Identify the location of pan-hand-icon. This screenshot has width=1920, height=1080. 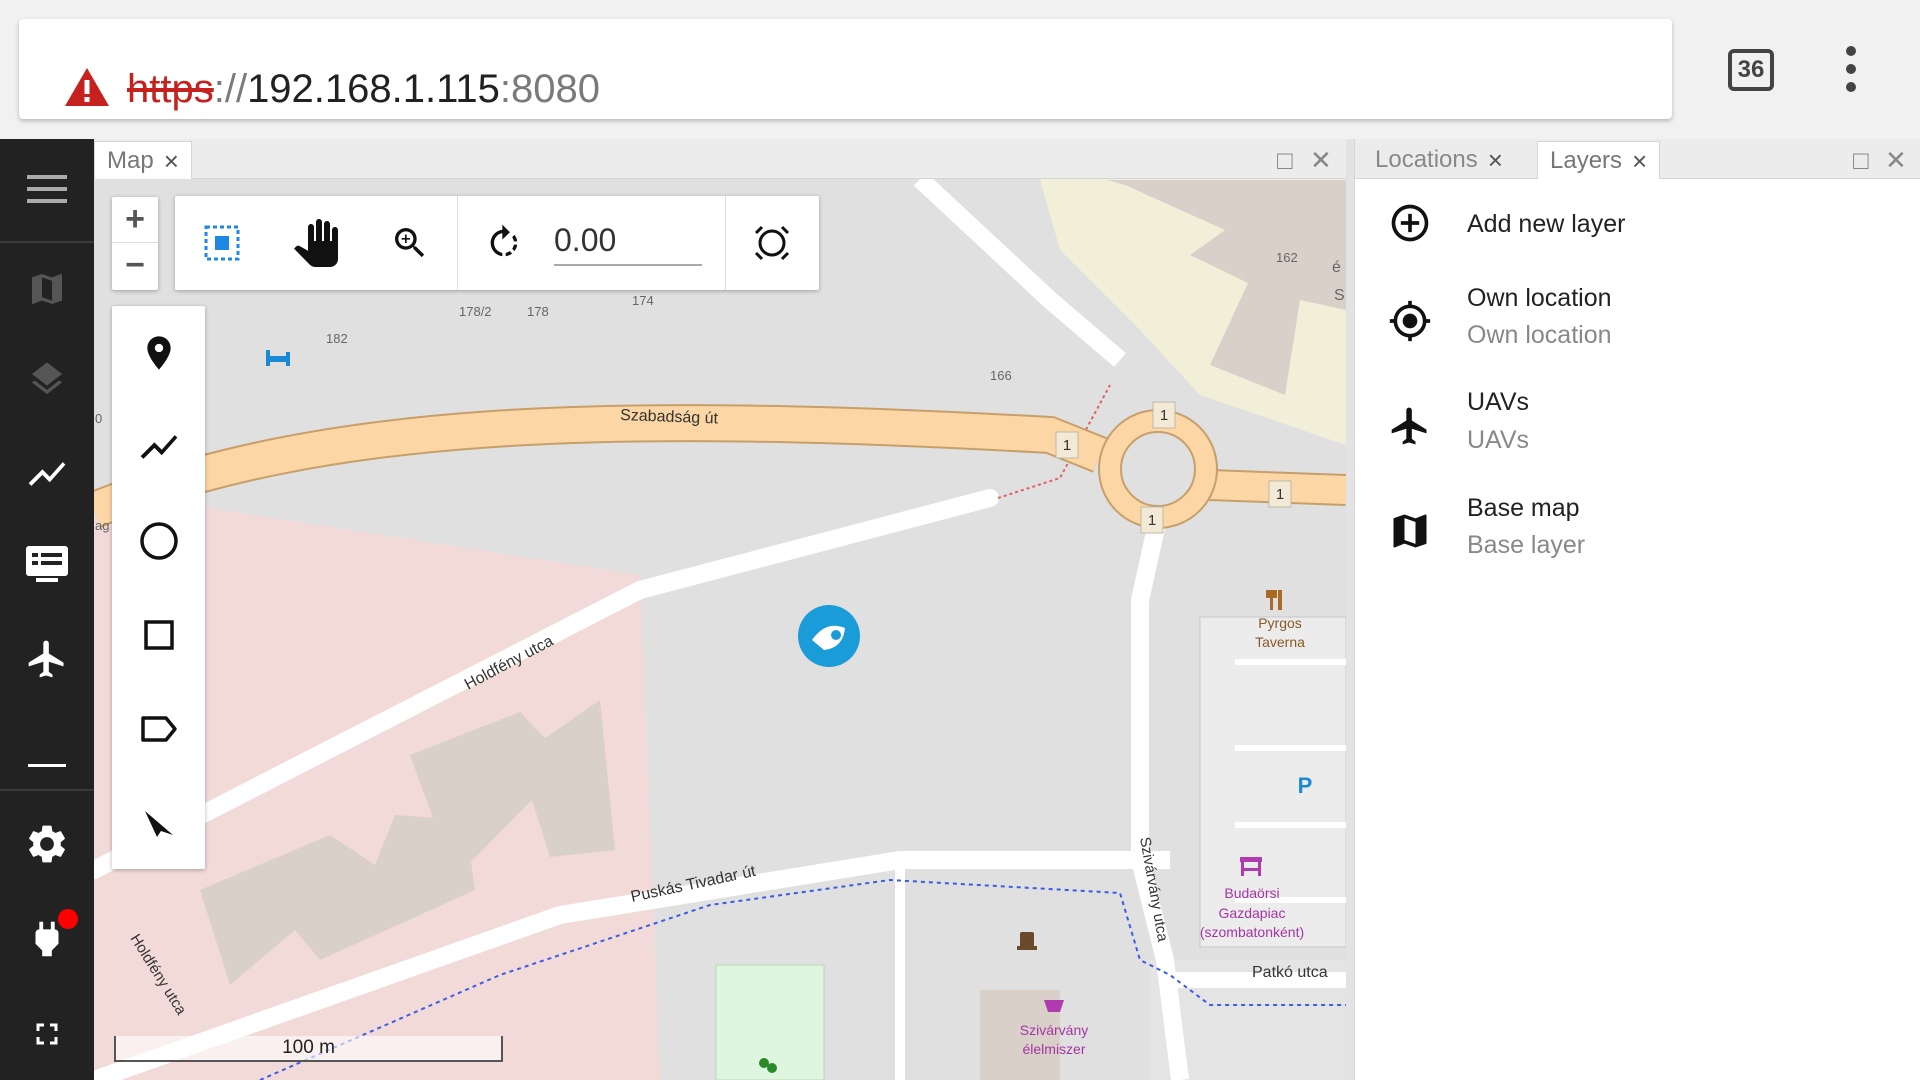
(316, 243).